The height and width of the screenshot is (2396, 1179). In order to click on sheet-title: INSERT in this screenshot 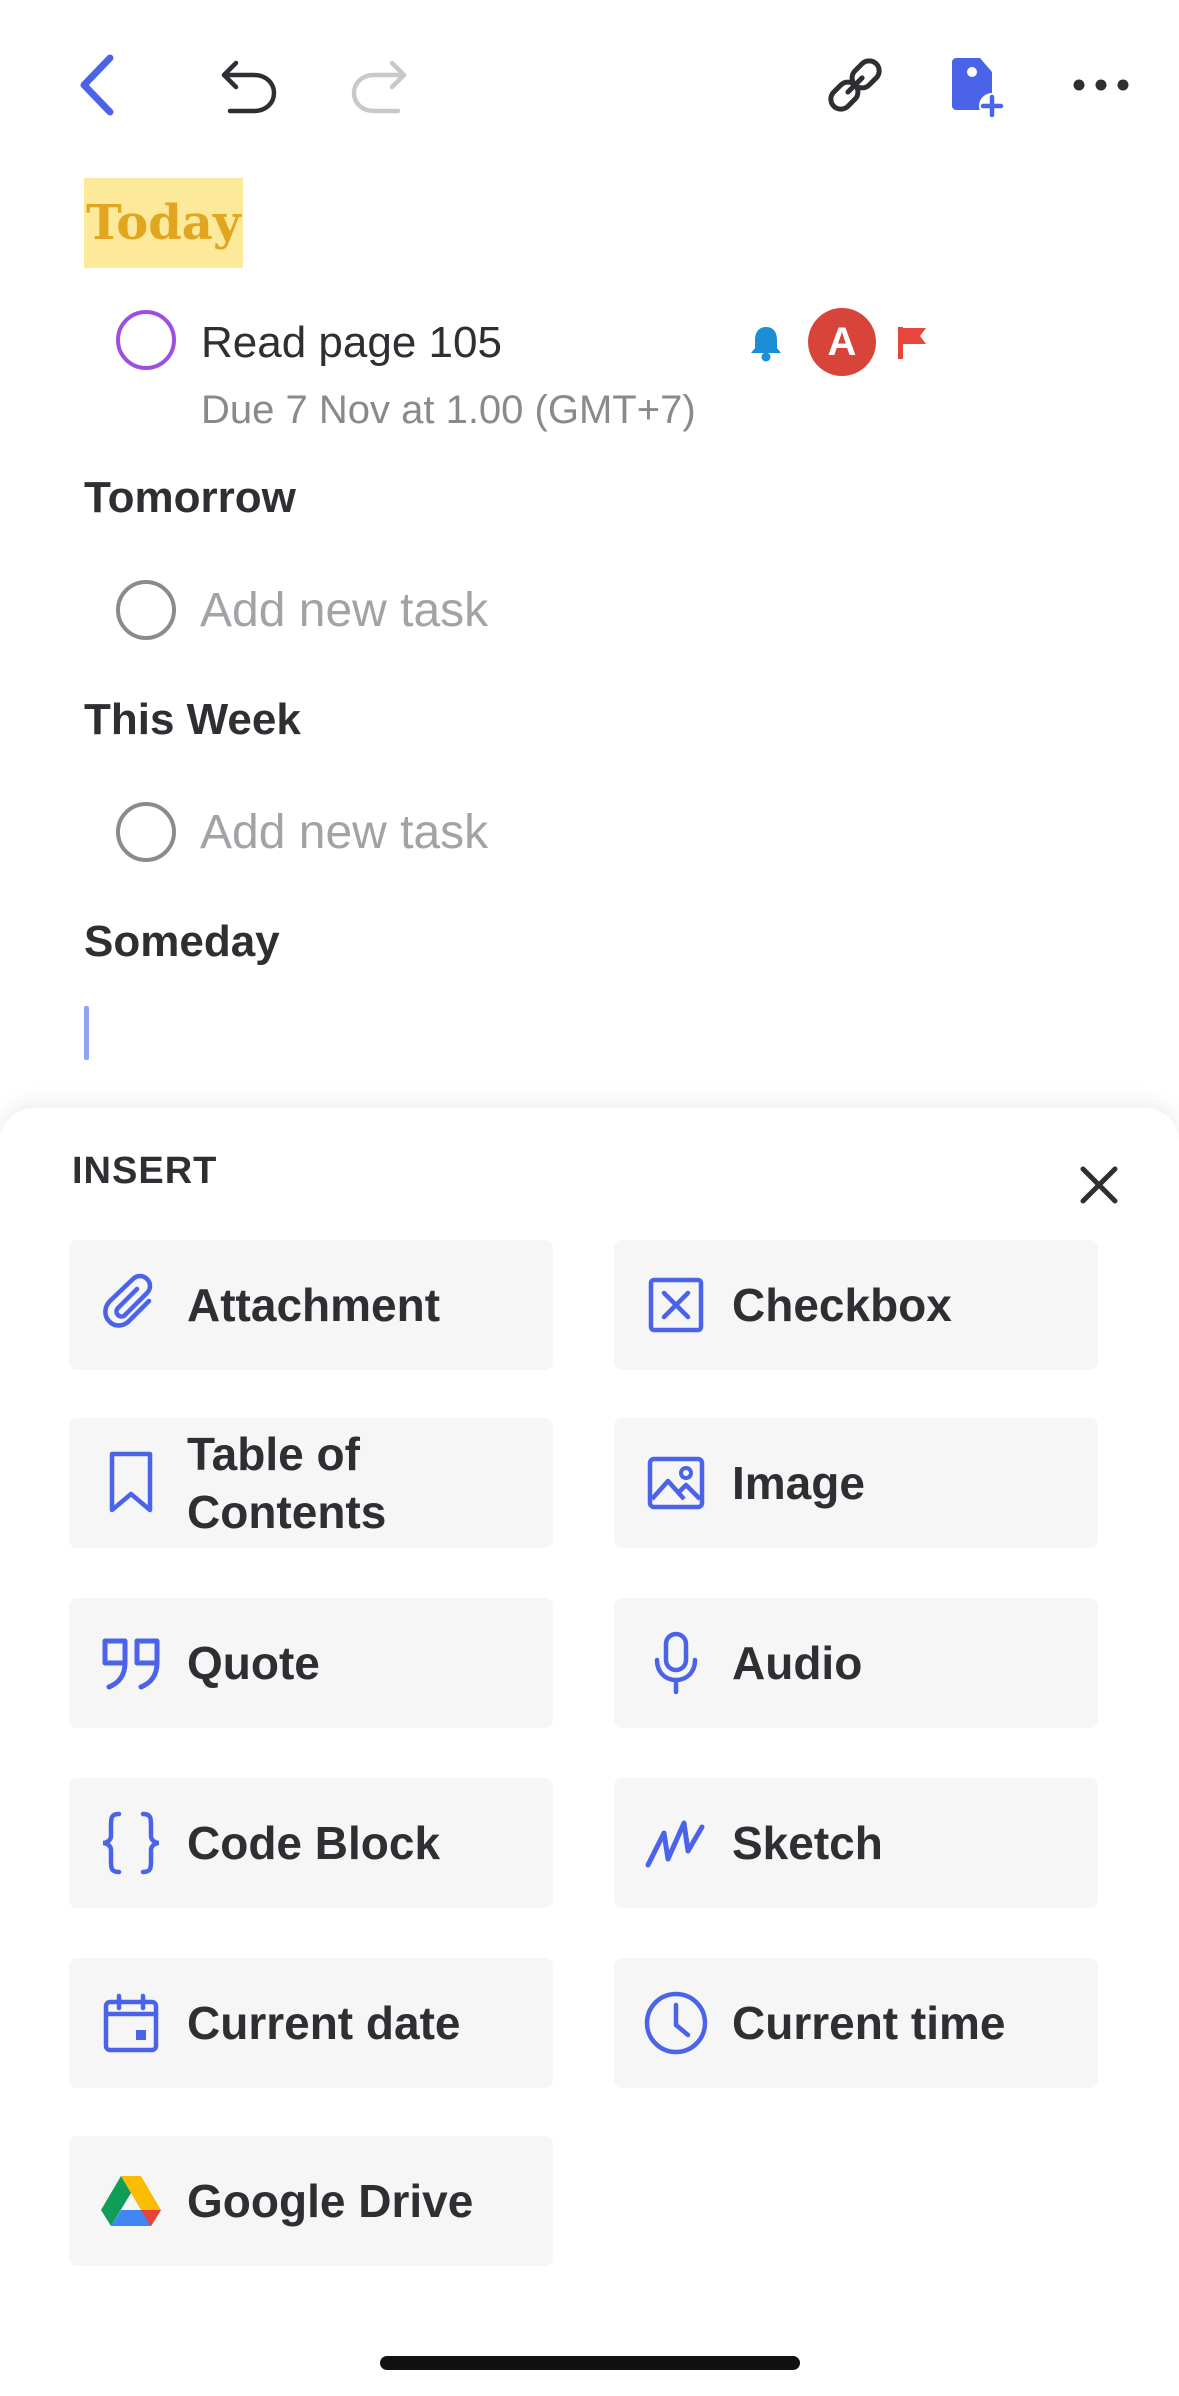, I will do `click(145, 1171)`.